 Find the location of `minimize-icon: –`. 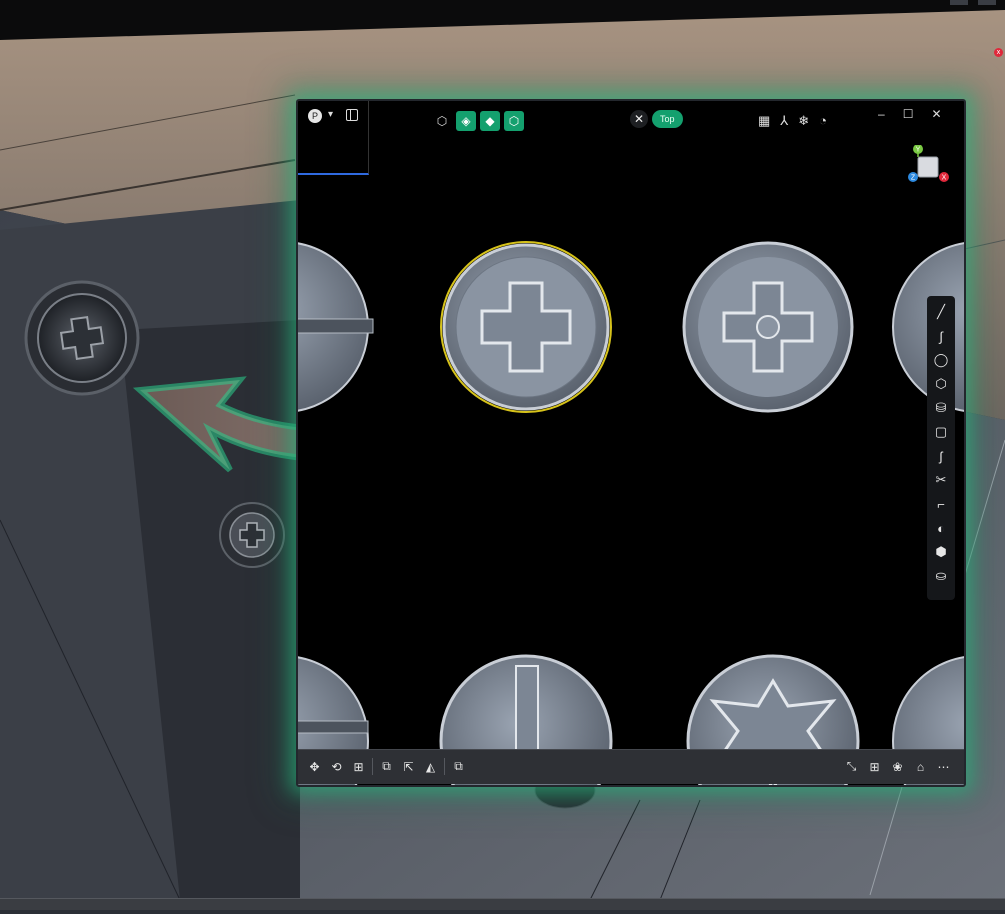

minimize-icon: – is located at coordinates (881, 114).